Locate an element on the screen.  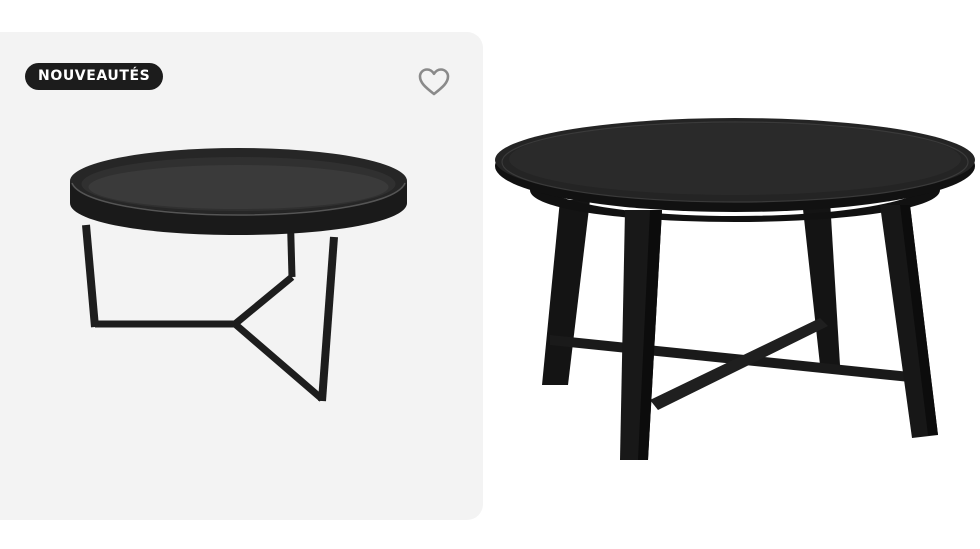
favorite-heart-icon is located at coordinates (434, 82).